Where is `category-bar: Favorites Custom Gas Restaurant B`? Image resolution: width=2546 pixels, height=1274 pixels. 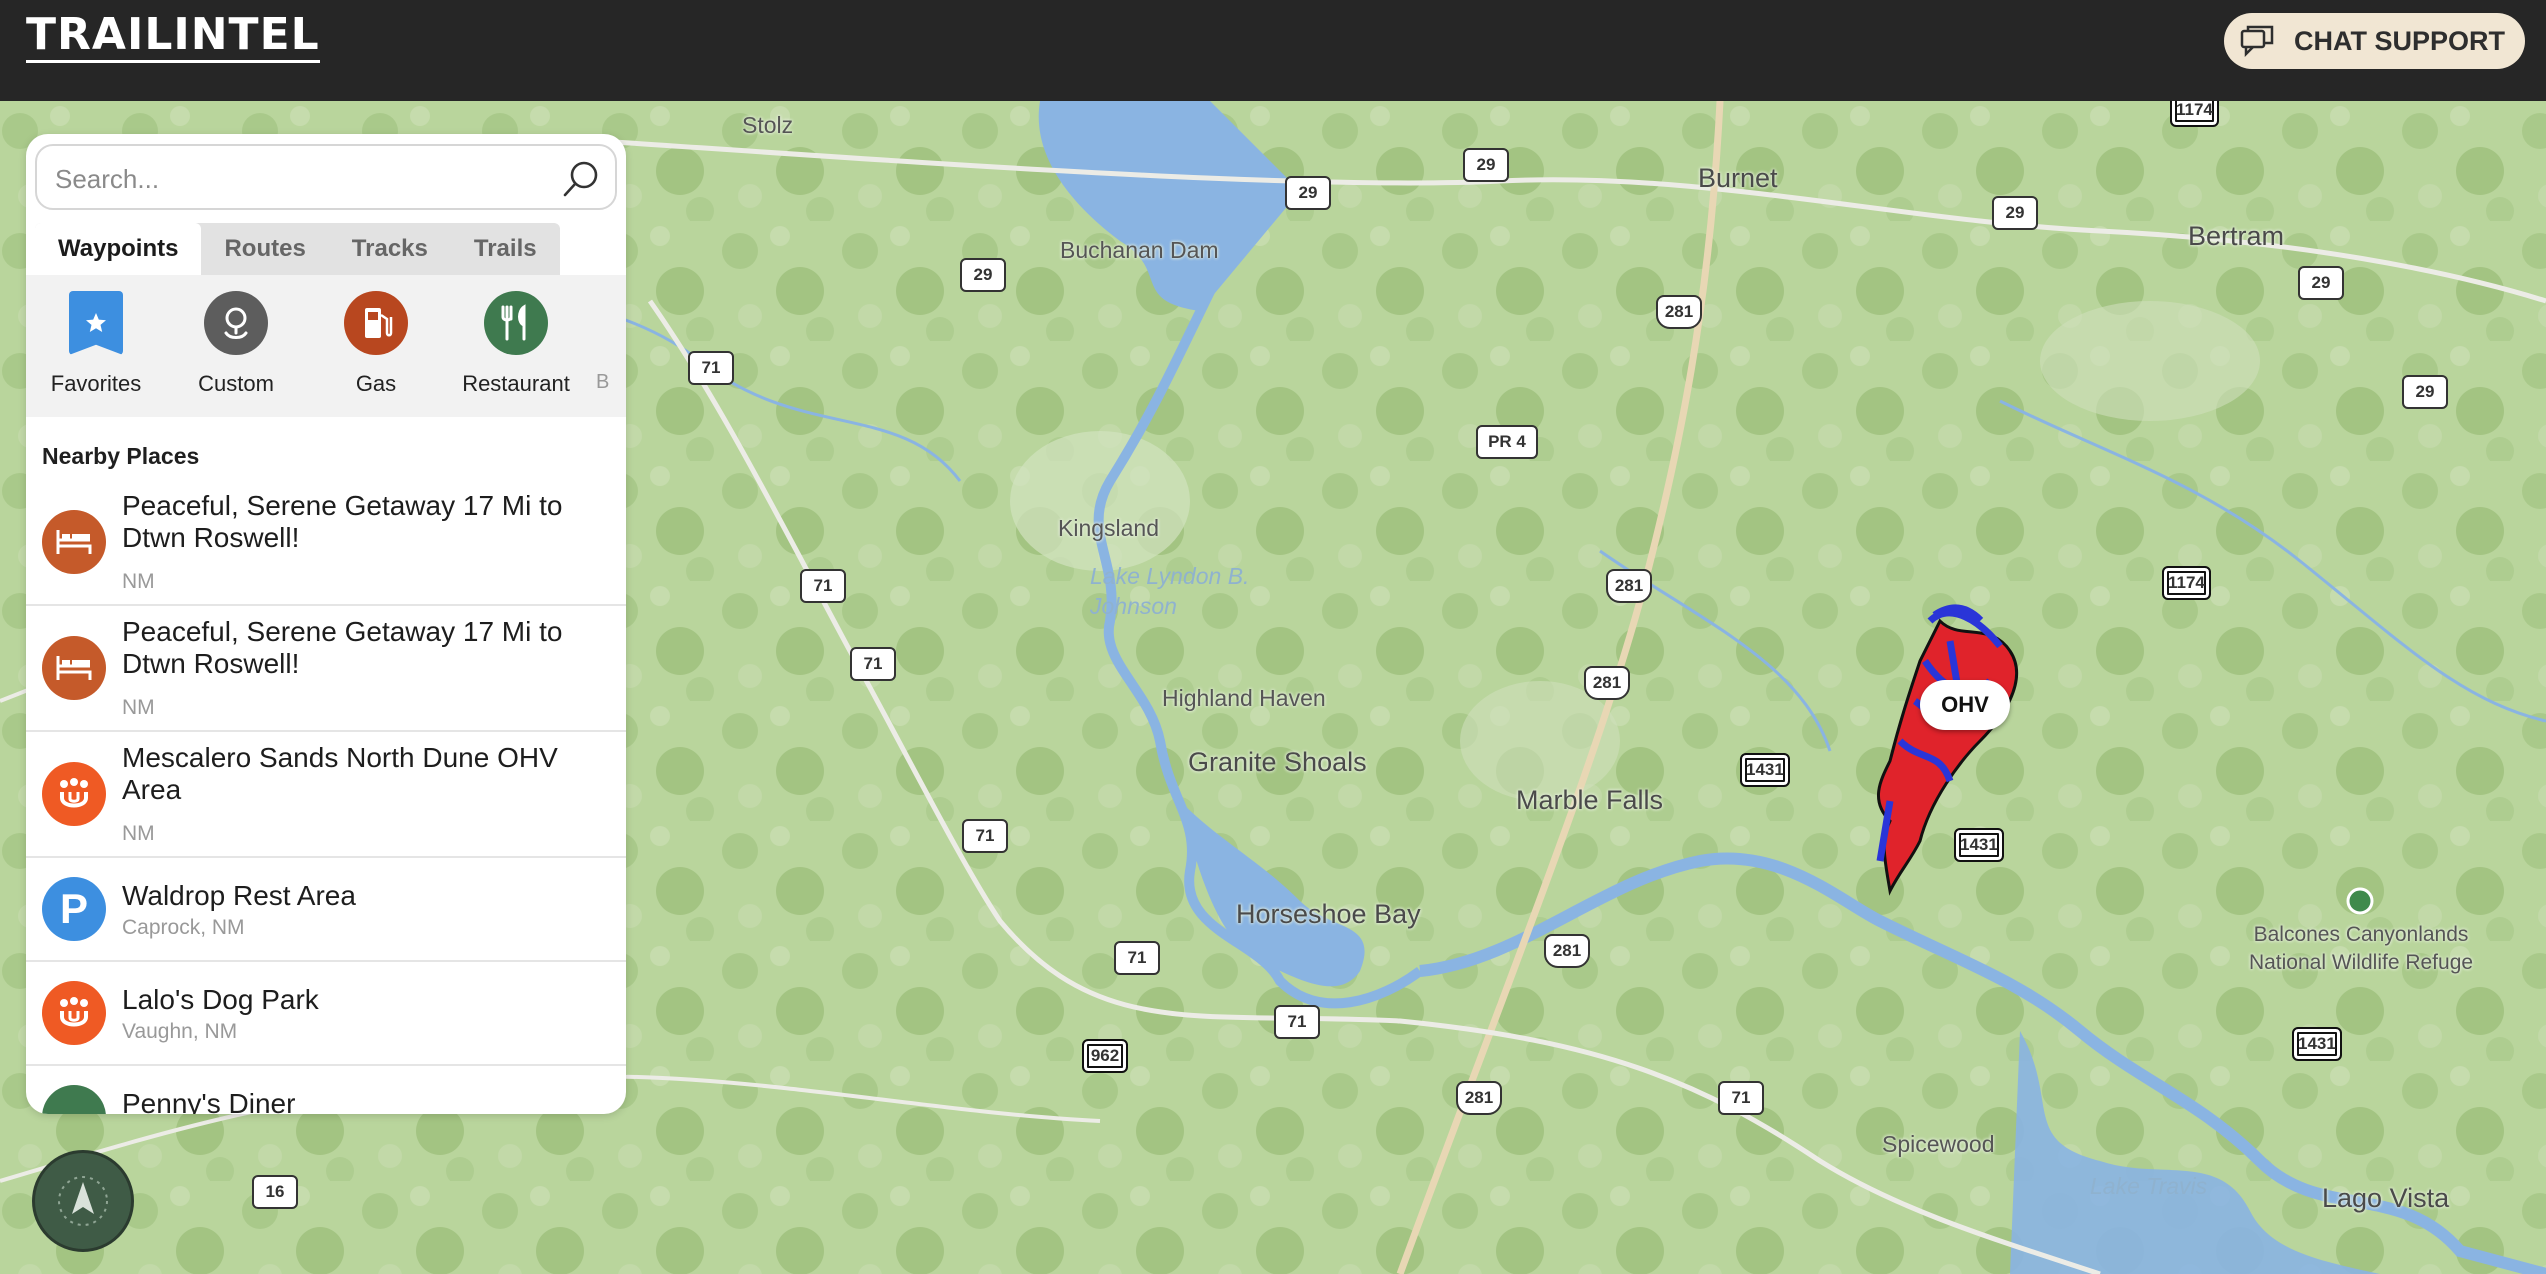
category-bar: Favorites Custom Gas Restaurant B is located at coordinates (326, 346).